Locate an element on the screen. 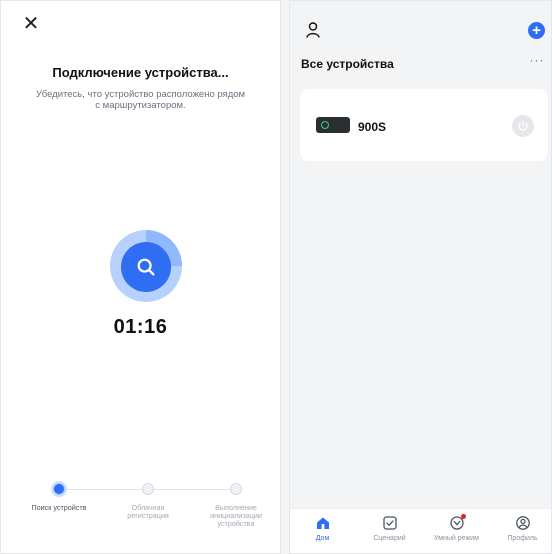 Image resolution: width=552 pixels, height=554 pixels. device-thumbnail is located at coordinates (333, 125).